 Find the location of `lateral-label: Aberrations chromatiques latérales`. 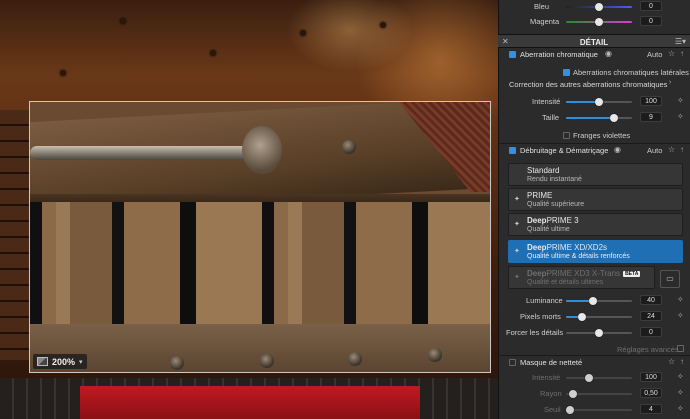

lateral-label: Aberrations chromatiques latérales is located at coordinates (631, 72).